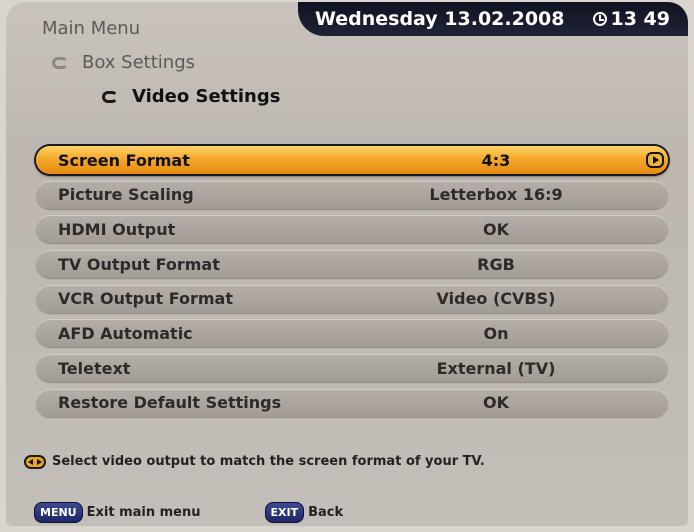 Image resolution: width=694 pixels, height=532 pixels. Describe the element at coordinates (352, 368) in the screenshot. I see `setting-row-teletext: Teletext External (TV)` at that location.